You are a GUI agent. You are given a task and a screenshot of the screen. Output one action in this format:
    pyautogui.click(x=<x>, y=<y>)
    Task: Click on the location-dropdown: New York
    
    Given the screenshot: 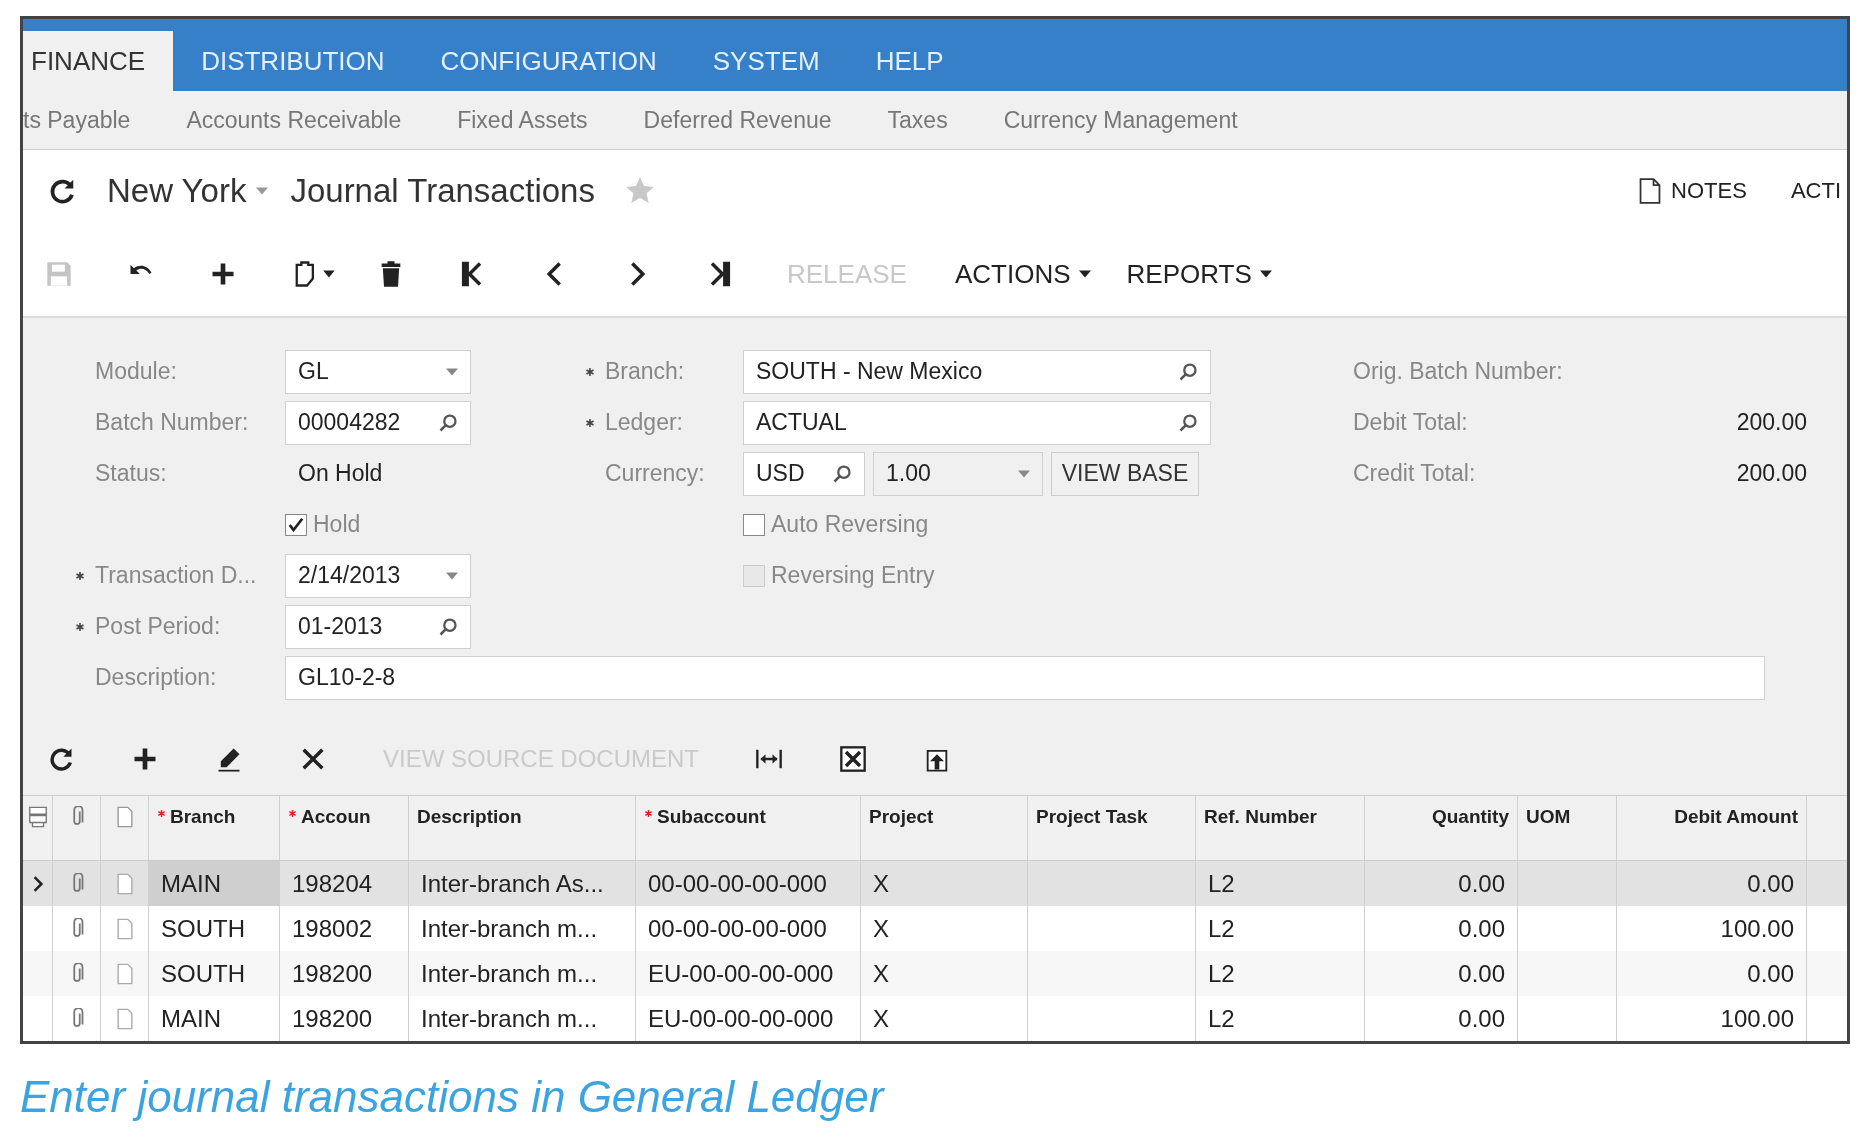 What is the action you would take?
    pyautogui.click(x=184, y=191)
    